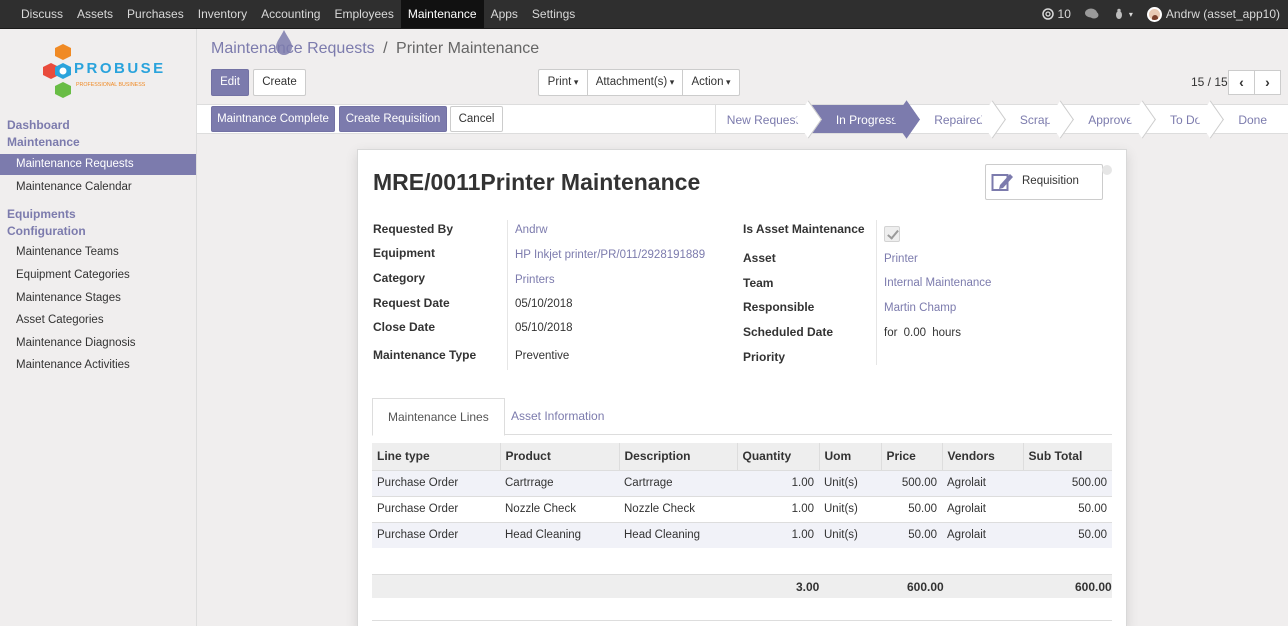  Describe the element at coordinates (393, 119) in the screenshot. I see `create-requisition-button: Create Requisition` at that location.